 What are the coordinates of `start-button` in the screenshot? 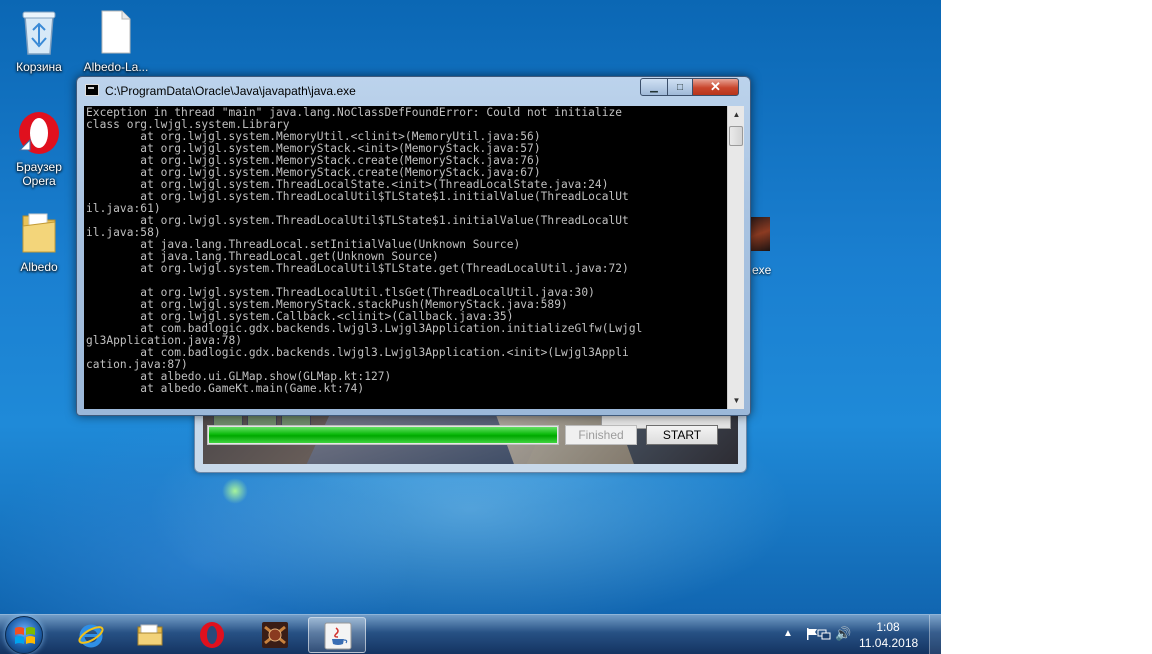 It's located at (24, 635).